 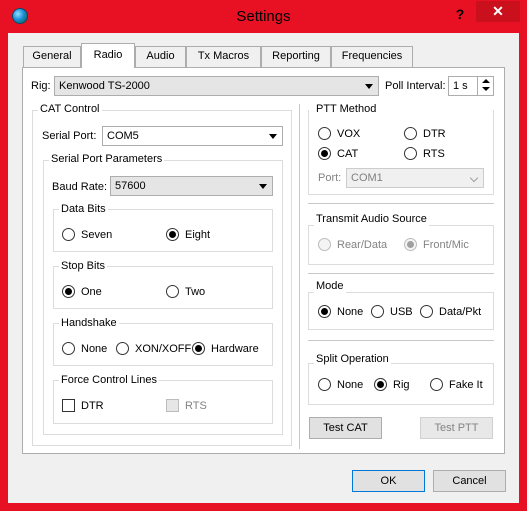 I want to click on stop-bits-one-radio, so click(x=68, y=291).